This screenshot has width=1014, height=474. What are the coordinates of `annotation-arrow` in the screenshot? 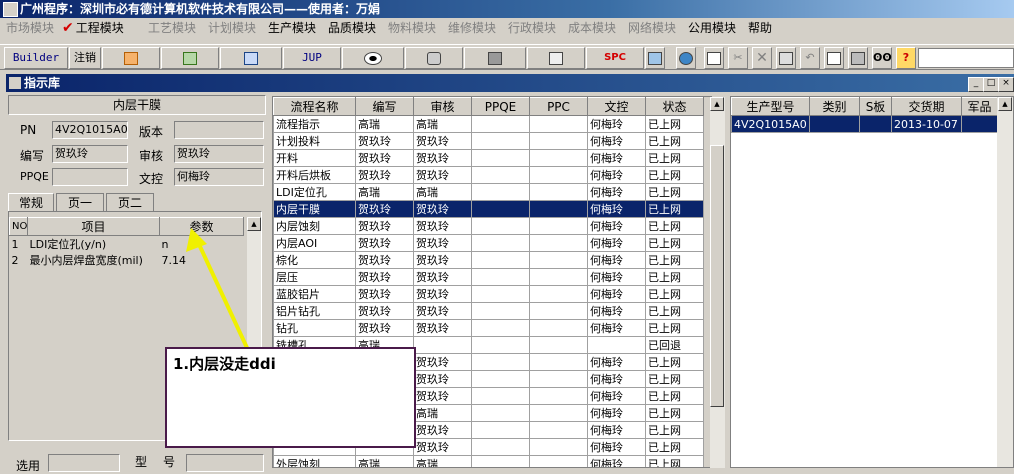 It's located at (218, 289).